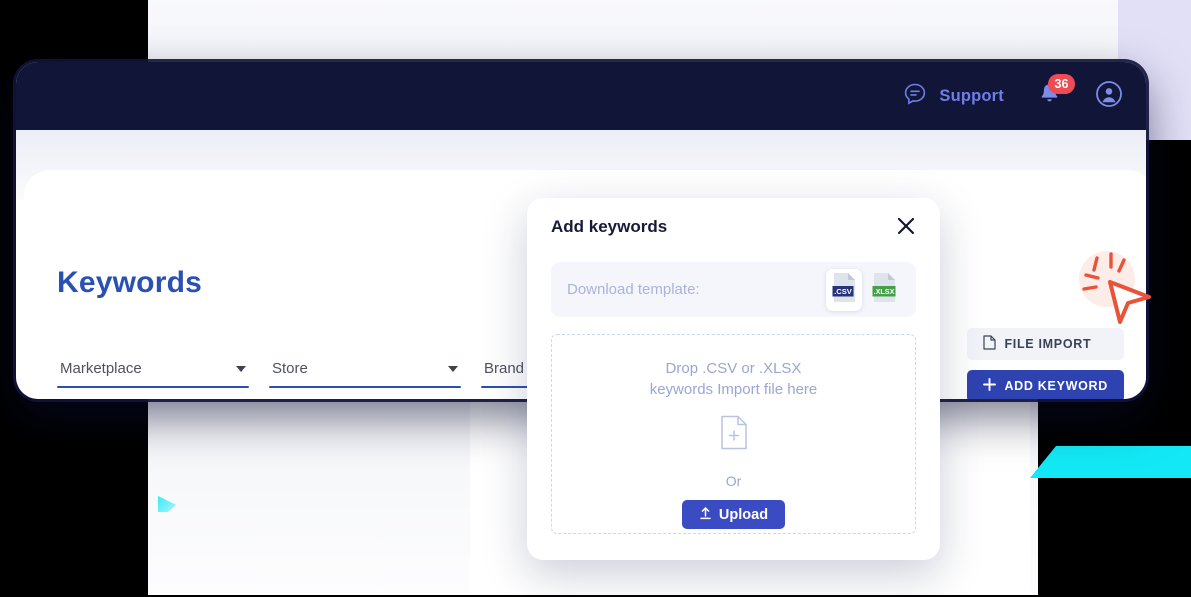 This screenshot has height=597, width=1191. What do you see at coordinates (733, 481) in the screenshot?
I see `dropzone-or-label: Or` at bounding box center [733, 481].